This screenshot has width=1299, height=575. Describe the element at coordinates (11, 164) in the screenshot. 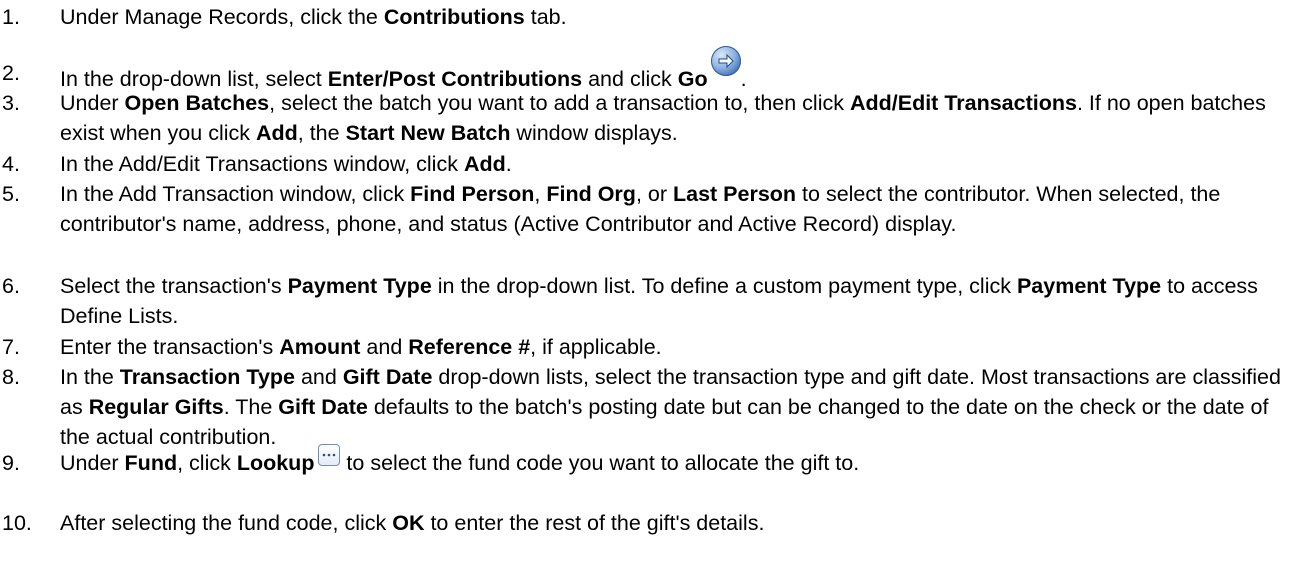

I see `step-number: 4.` at that location.